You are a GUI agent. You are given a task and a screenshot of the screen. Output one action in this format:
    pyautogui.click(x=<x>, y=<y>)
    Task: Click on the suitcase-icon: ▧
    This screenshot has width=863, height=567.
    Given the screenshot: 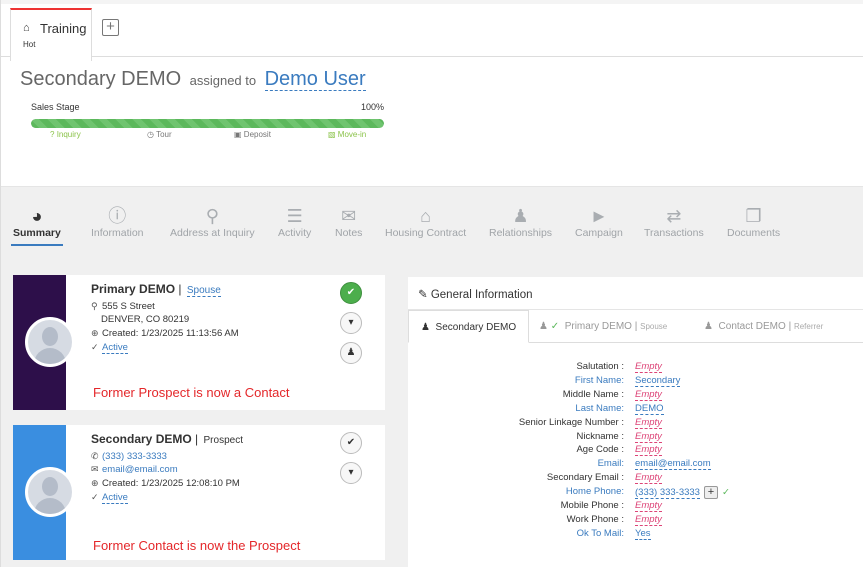 What is the action you would take?
    pyautogui.click(x=332, y=134)
    